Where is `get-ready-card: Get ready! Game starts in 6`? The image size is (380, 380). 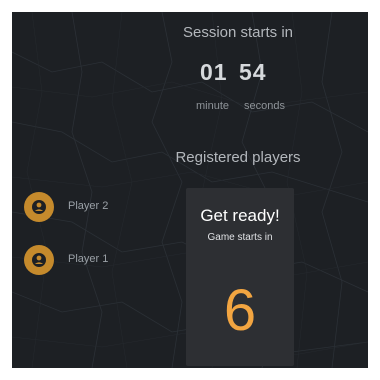
get-ready-card: Get ready! Game starts in 6 is located at coordinates (240, 277).